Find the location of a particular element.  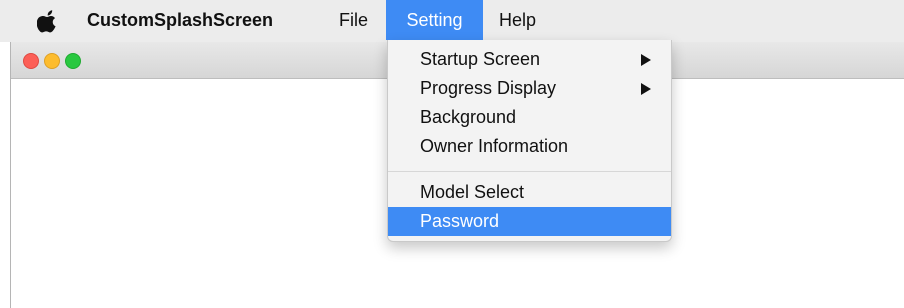

menu-bar: CustomSplashScreen File Setting Help is located at coordinates (452, 21).